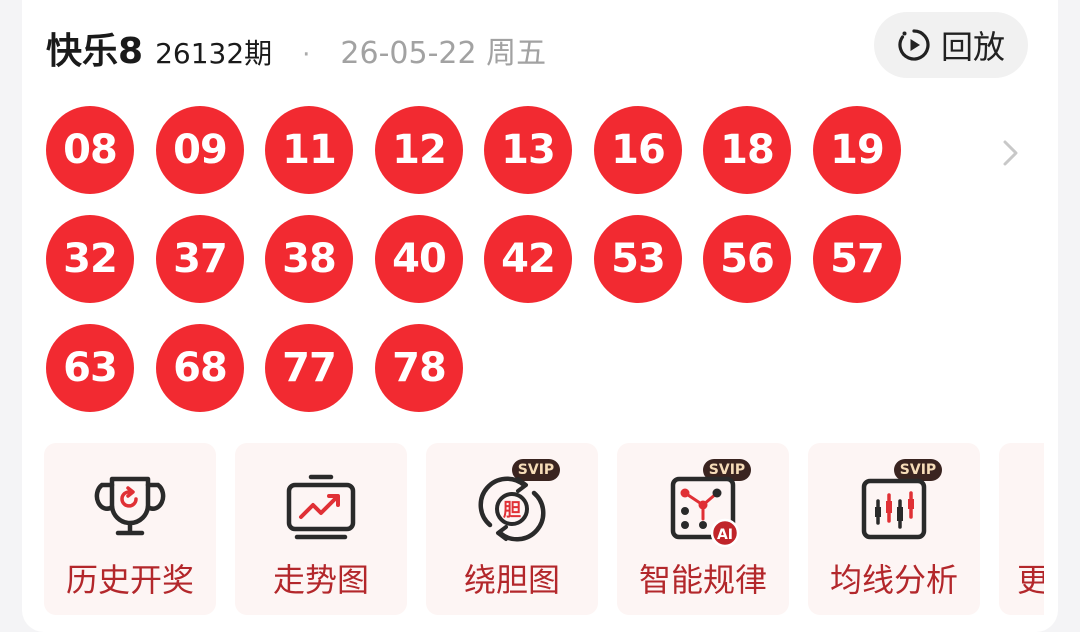 The width and height of the screenshot is (1080, 632). What do you see at coordinates (90, 150) in the screenshot?
I see `number-ball: 08` at bounding box center [90, 150].